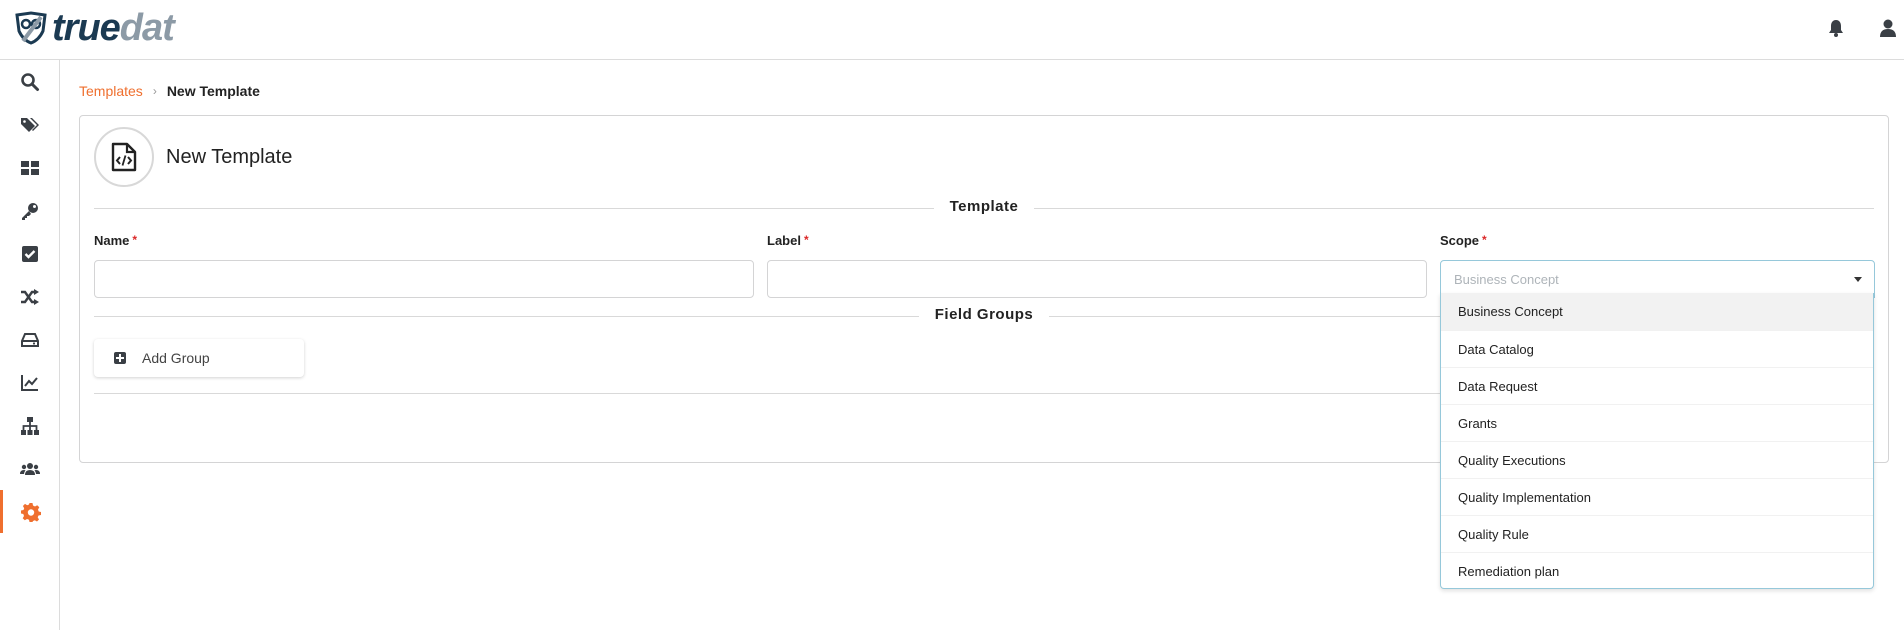  What do you see at coordinates (112, 240) in the screenshot?
I see `name-label: Name` at bounding box center [112, 240].